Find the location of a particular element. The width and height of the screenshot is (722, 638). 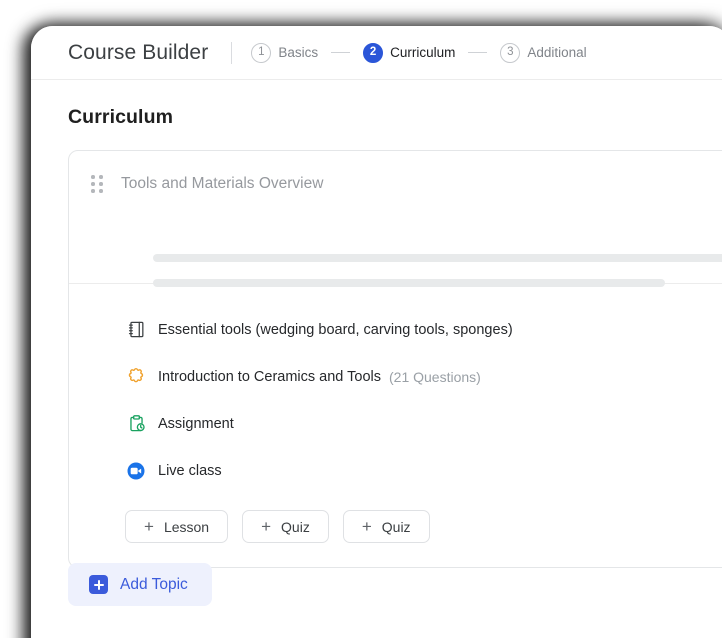

content-item-quiz-question-count: (21 Questions) is located at coordinates (435, 376).